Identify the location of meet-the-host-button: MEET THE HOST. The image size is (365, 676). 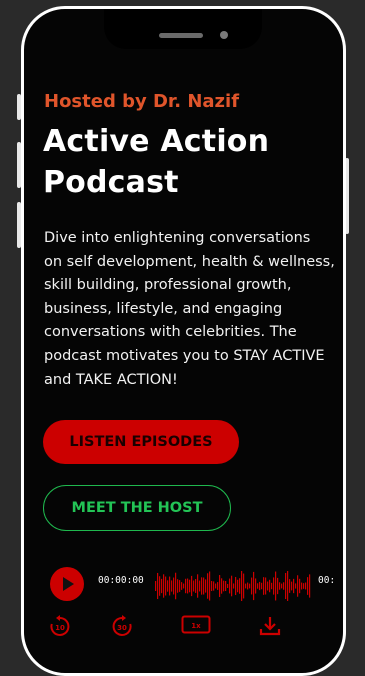
(137, 508).